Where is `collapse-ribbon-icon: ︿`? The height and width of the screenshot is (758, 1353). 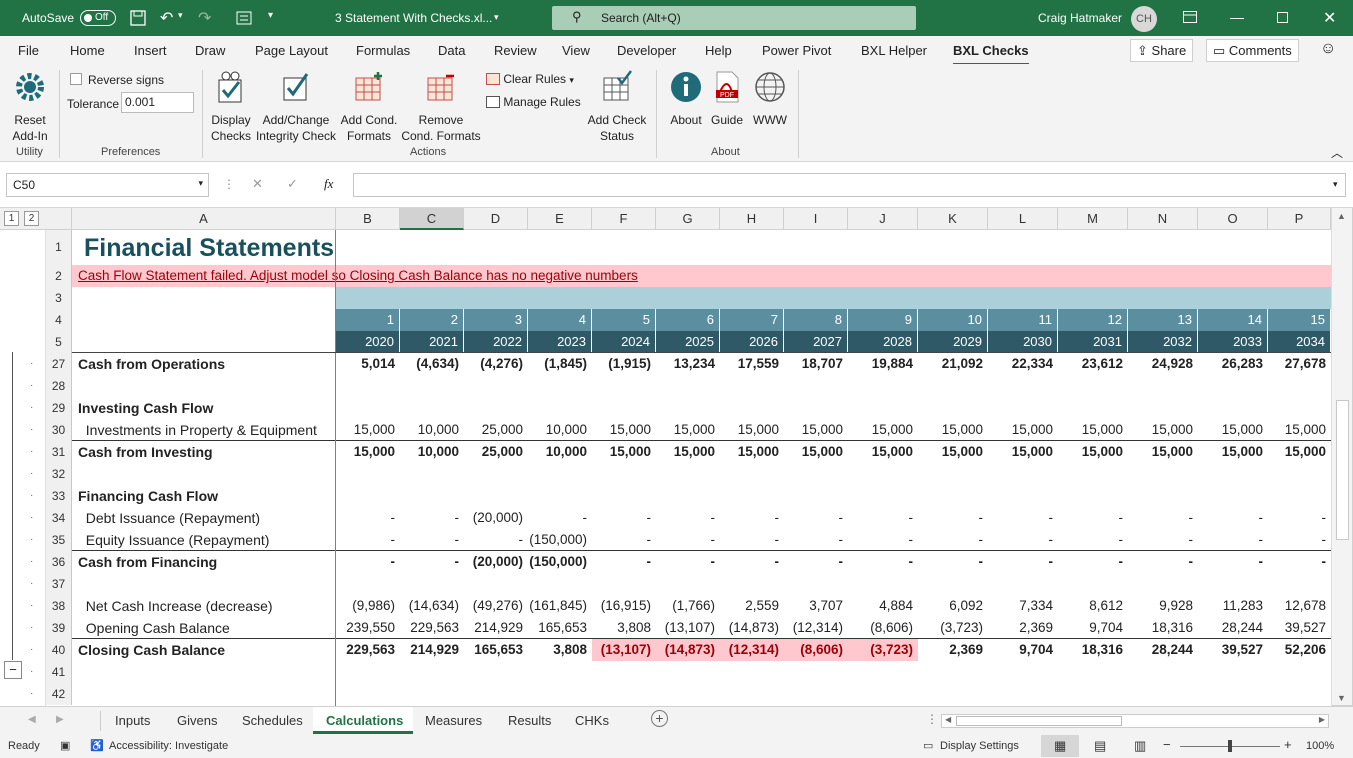 collapse-ribbon-icon: ︿ is located at coordinates (1337, 152).